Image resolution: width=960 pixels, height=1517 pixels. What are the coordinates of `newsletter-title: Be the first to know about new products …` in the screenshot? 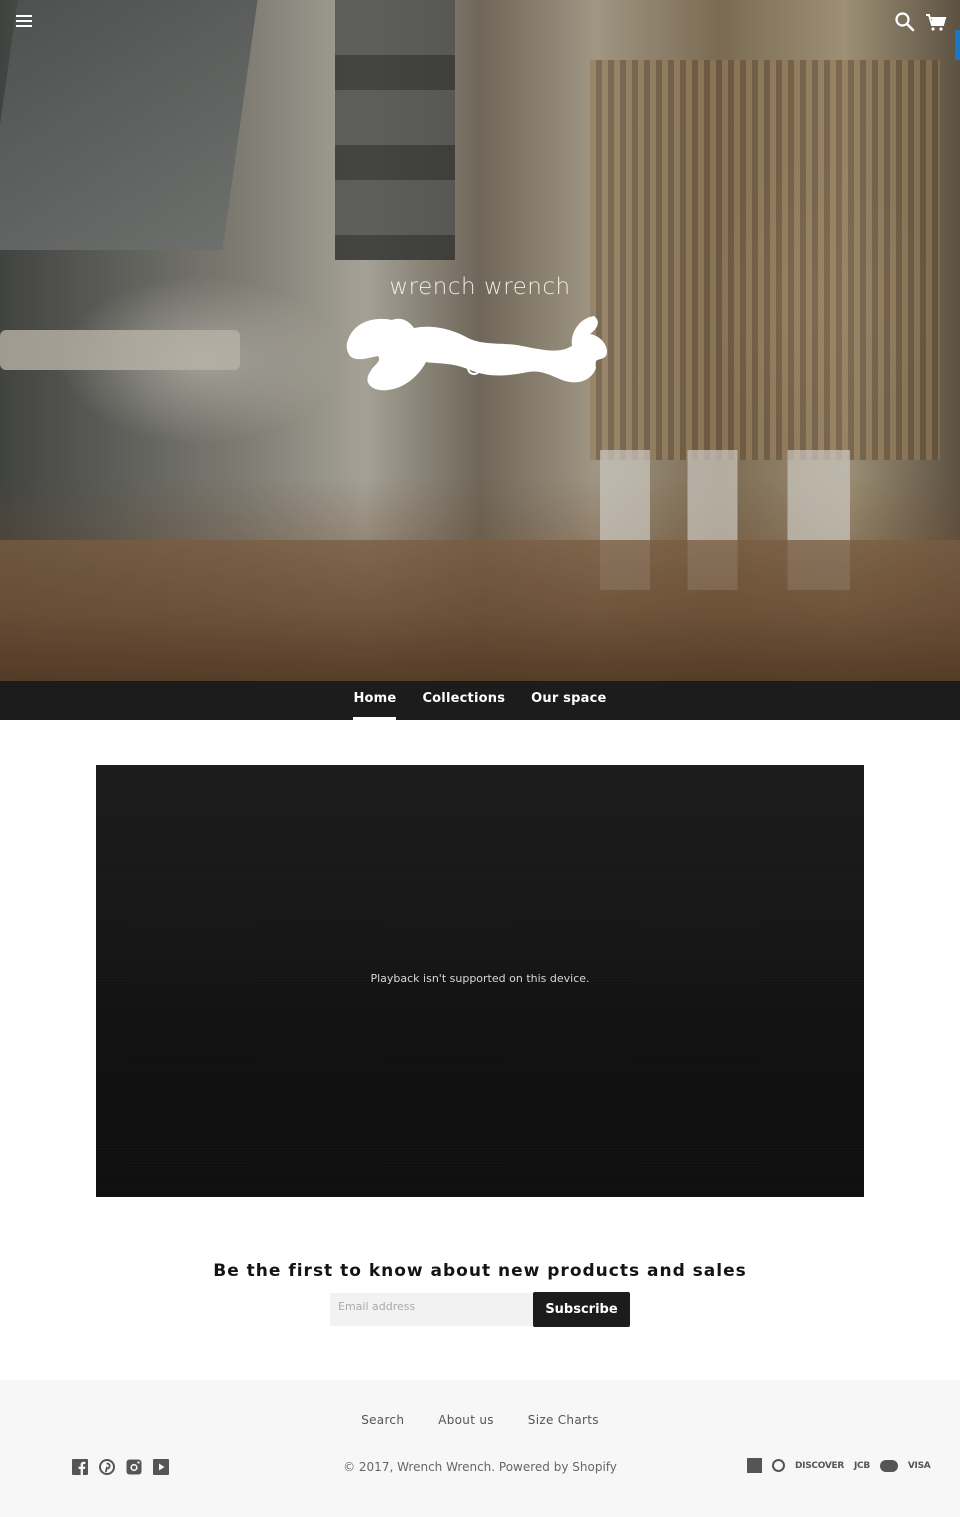 It's located at (480, 1271).